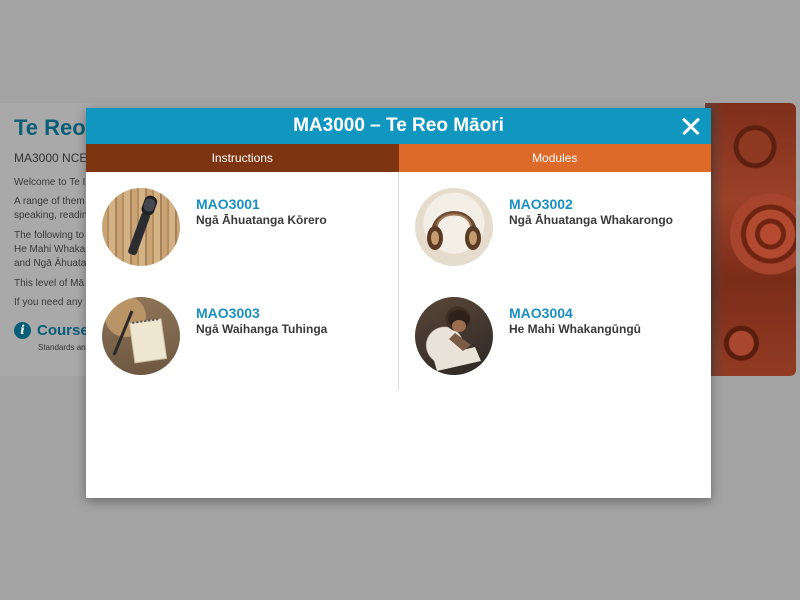 Image resolution: width=800 pixels, height=600 pixels. I want to click on headphones-image, so click(454, 227).